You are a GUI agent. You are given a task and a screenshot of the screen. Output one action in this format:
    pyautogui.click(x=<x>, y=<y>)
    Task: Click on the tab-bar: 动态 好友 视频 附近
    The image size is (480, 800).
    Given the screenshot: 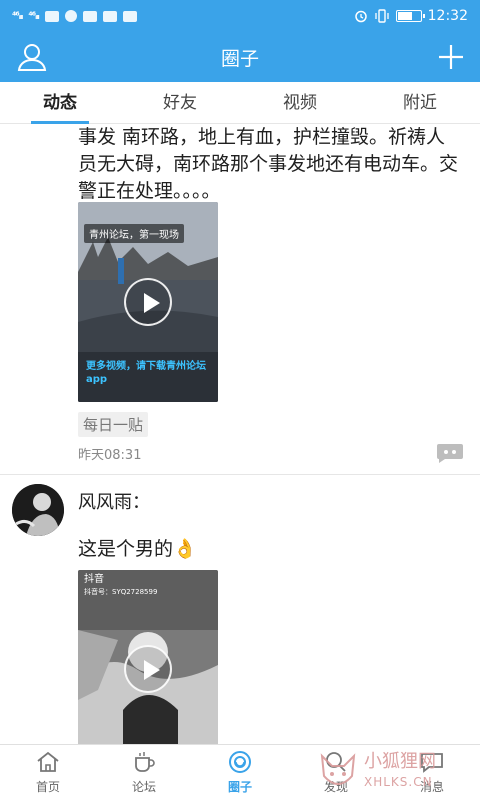 What is the action you would take?
    pyautogui.click(x=240, y=103)
    